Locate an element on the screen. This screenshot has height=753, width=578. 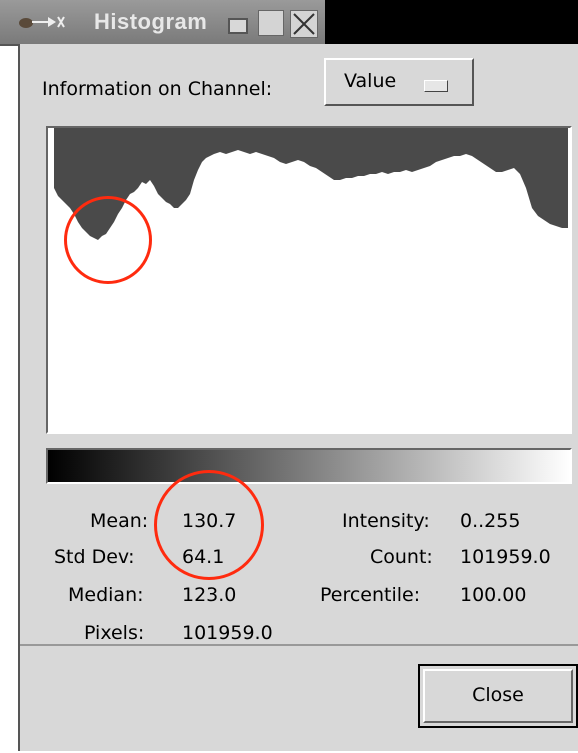
maximize-icon is located at coordinates (271, 23).